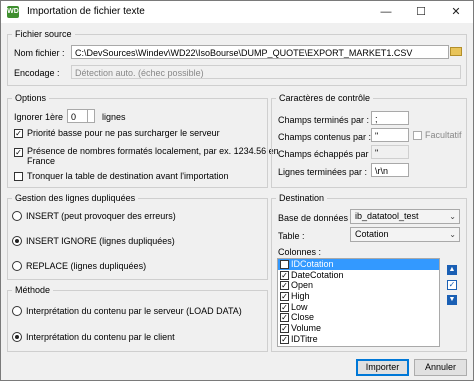 This screenshot has width=474, height=381. Describe the element at coordinates (17, 266) in the screenshot. I see `replace-radio` at that location.